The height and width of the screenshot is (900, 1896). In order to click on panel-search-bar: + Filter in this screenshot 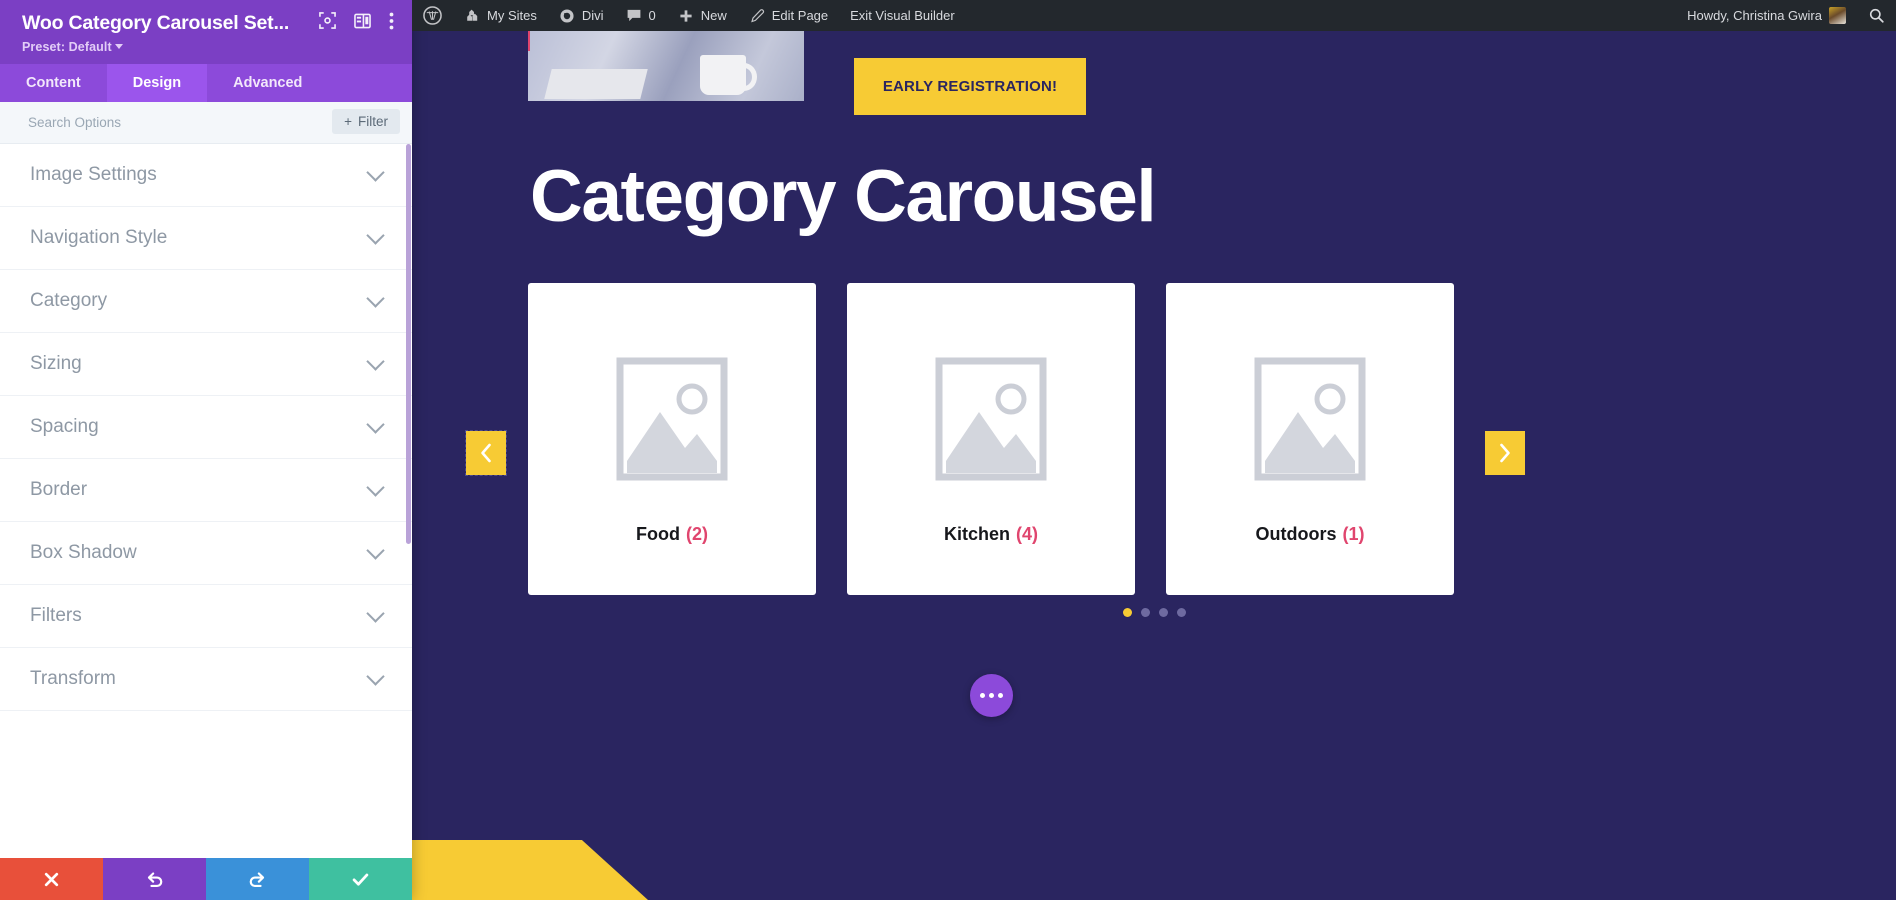, I will do `click(206, 123)`.